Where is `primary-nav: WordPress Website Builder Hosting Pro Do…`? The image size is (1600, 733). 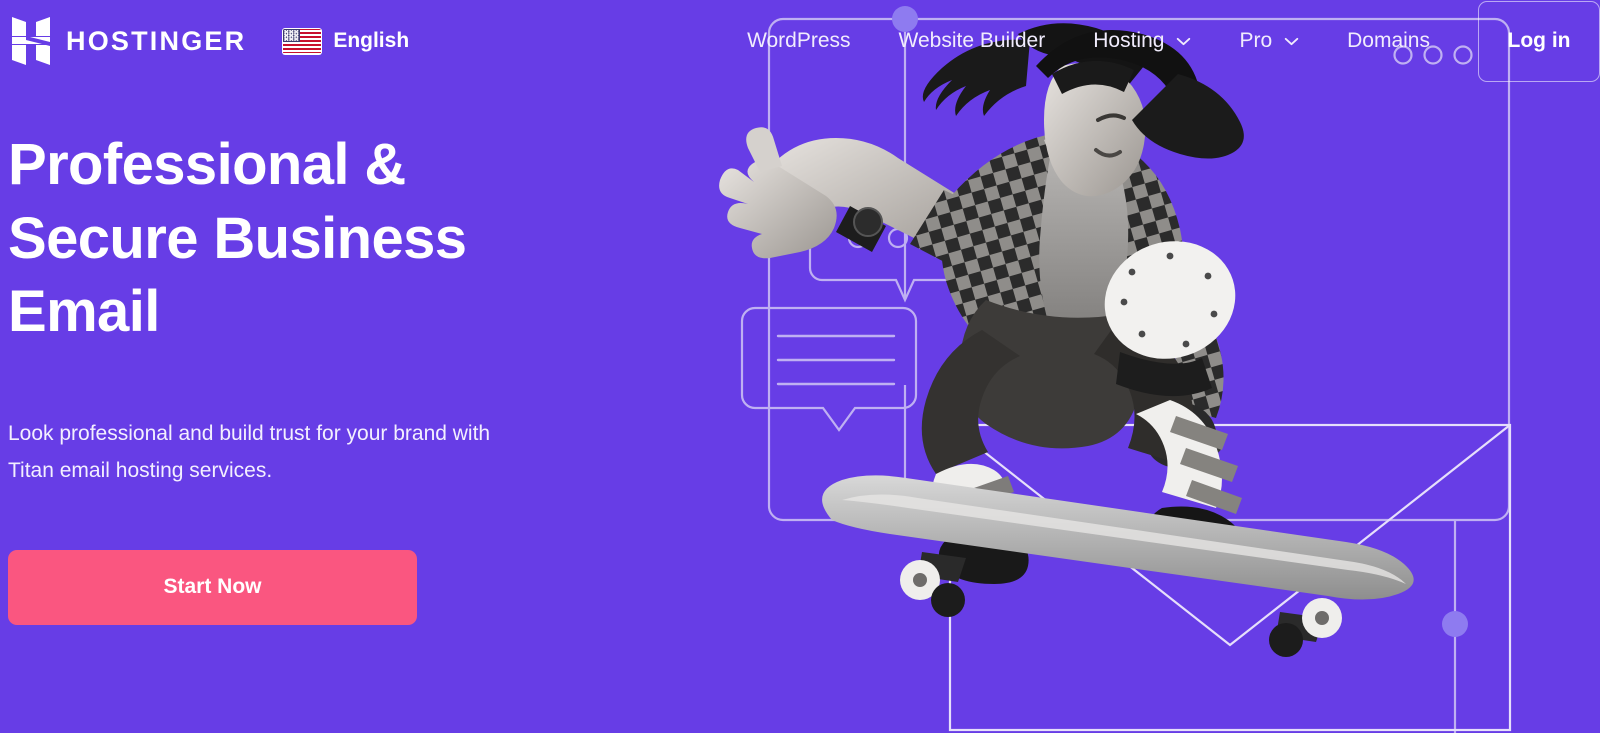 primary-nav: WordPress Website Builder Hosting Pro Do… is located at coordinates (1161, 41).